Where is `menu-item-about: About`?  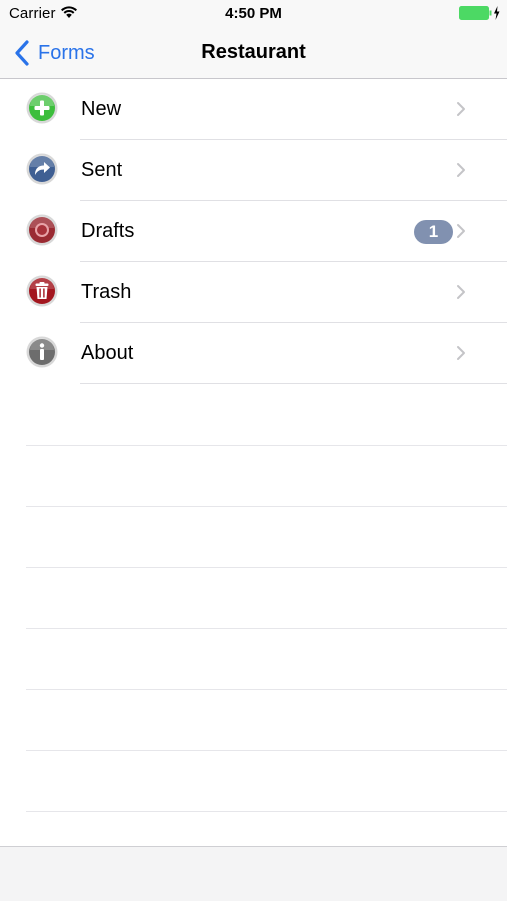 menu-item-about: About is located at coordinates (253, 353).